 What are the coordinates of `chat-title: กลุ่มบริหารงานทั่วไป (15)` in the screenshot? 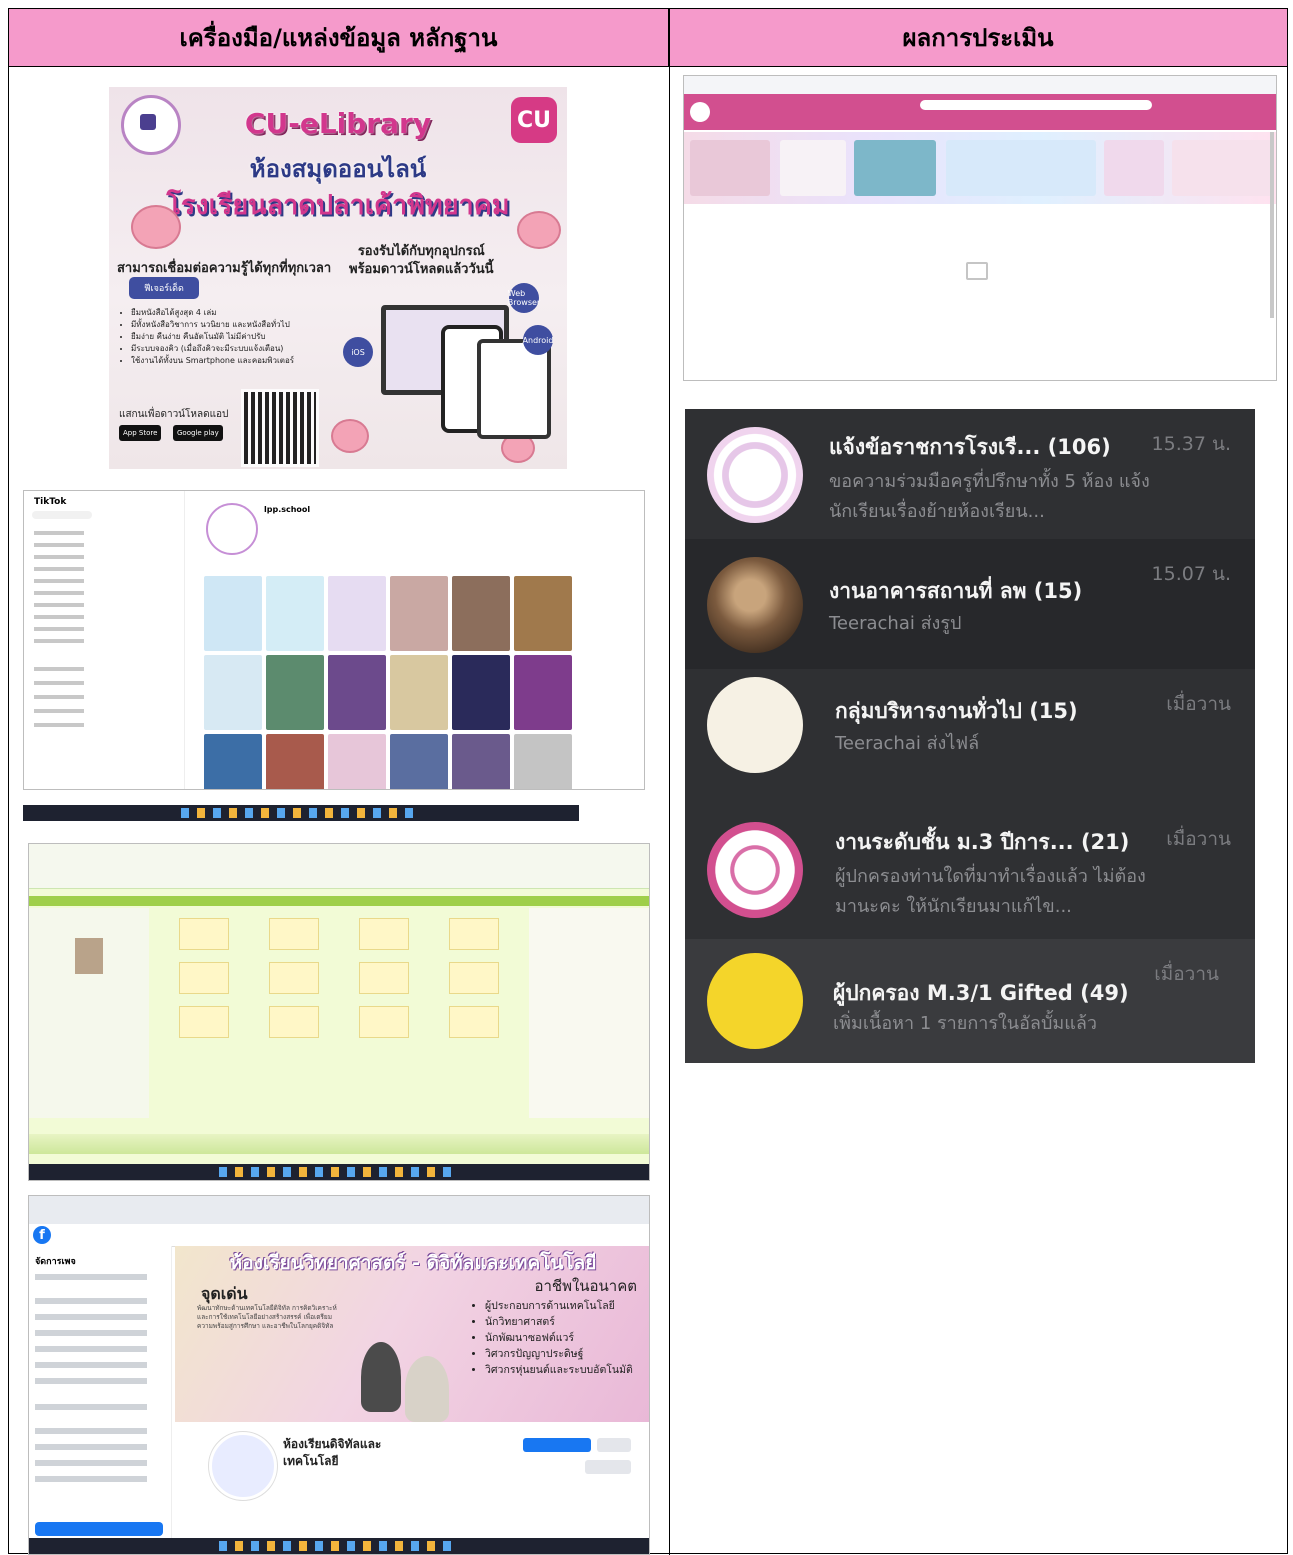 It's located at (956, 711).